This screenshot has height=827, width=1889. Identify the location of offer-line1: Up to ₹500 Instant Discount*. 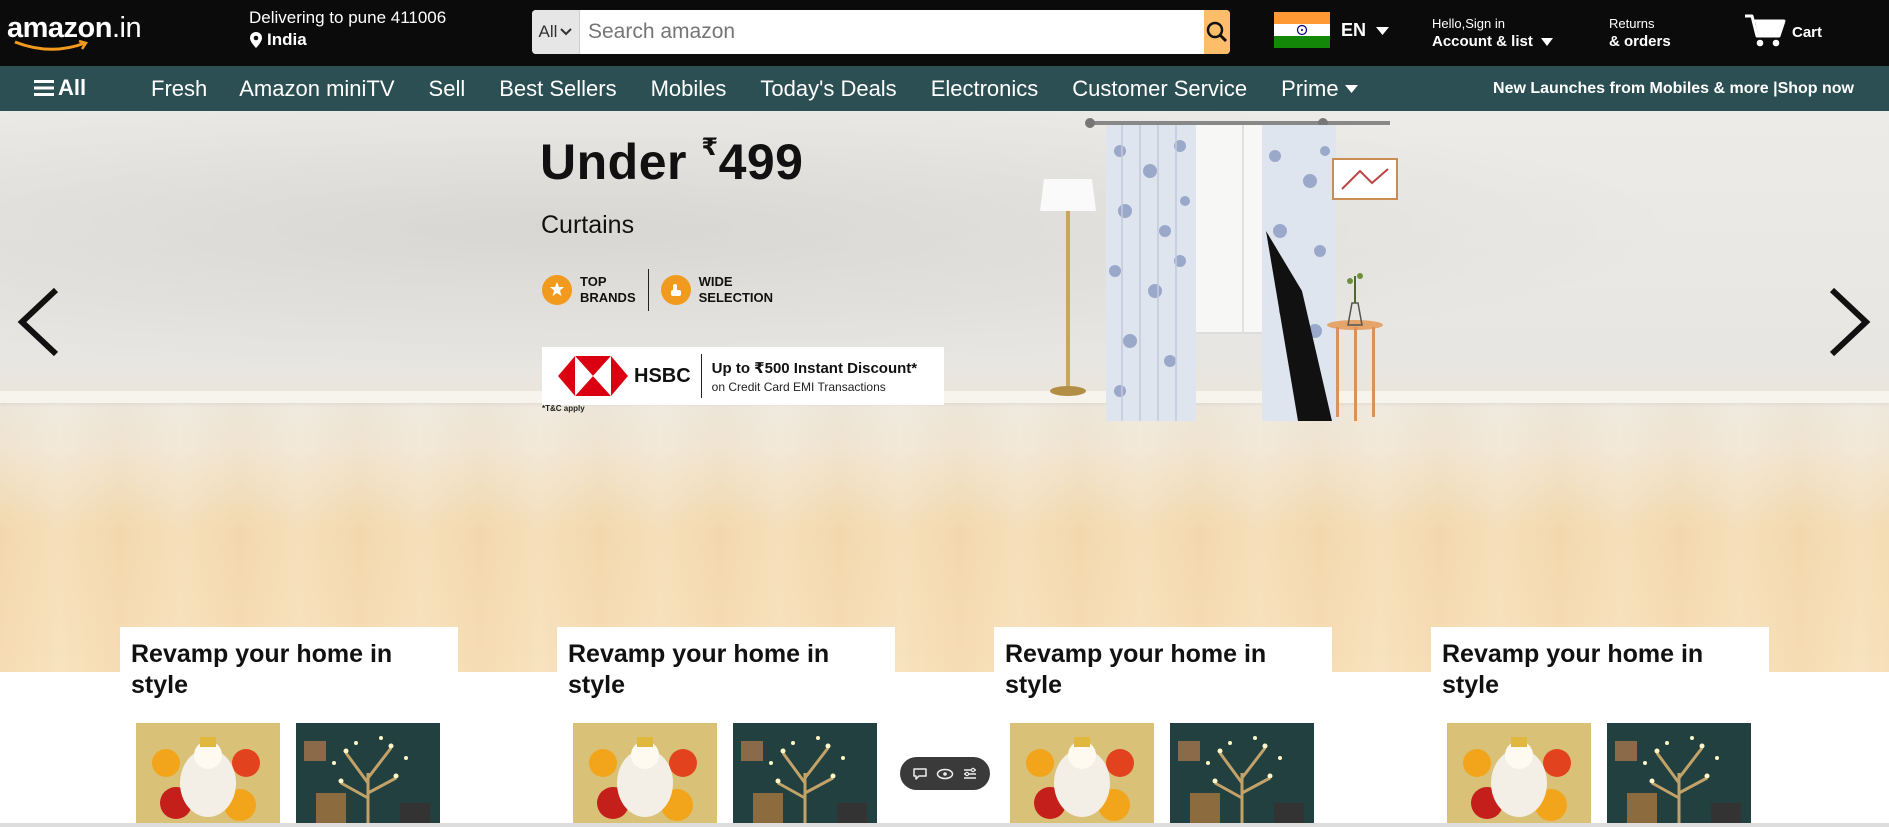
(814, 368).